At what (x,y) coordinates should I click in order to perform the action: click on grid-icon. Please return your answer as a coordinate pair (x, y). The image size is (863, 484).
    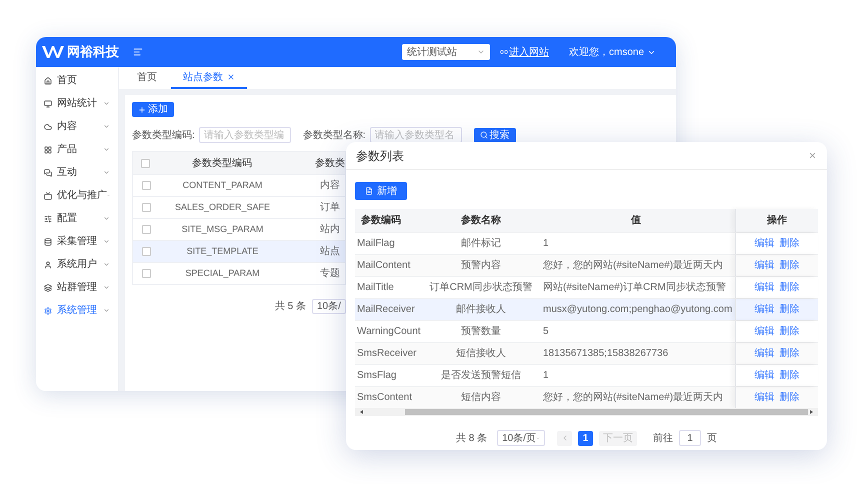
    Looking at the image, I should click on (48, 150).